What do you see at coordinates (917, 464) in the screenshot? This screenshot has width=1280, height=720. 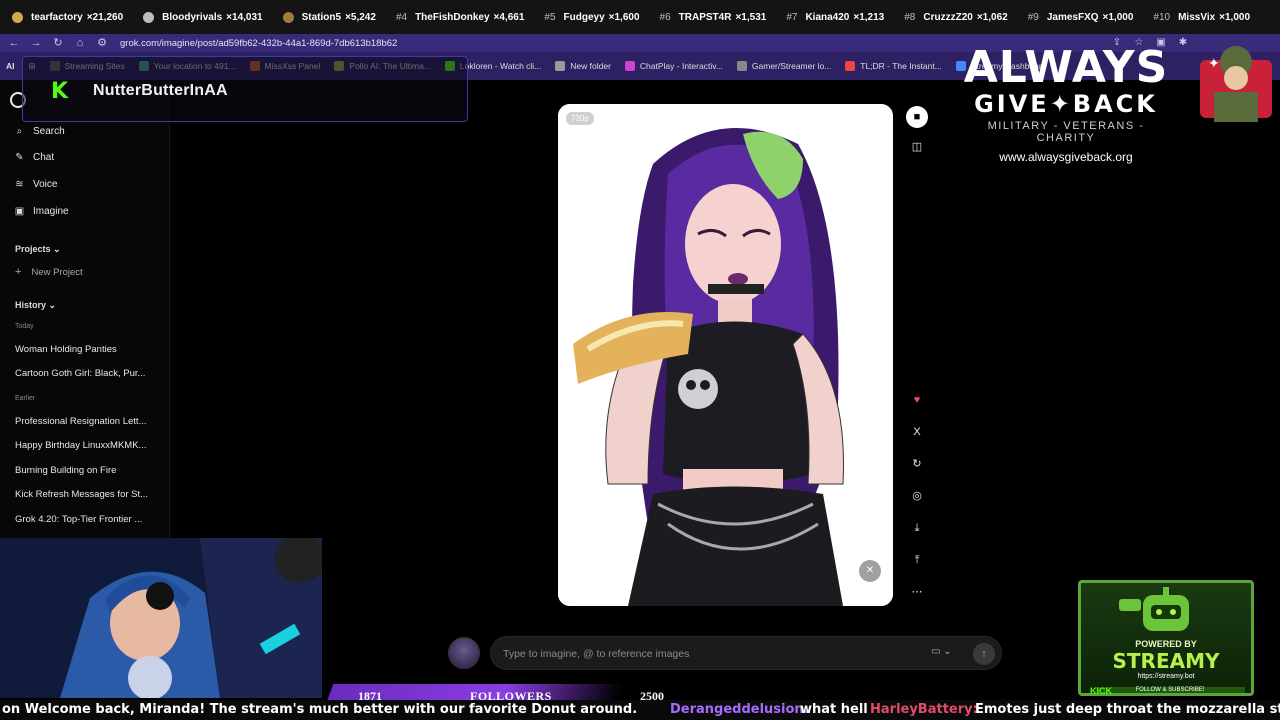 I see `regenerate-icon: ↻` at bounding box center [917, 464].